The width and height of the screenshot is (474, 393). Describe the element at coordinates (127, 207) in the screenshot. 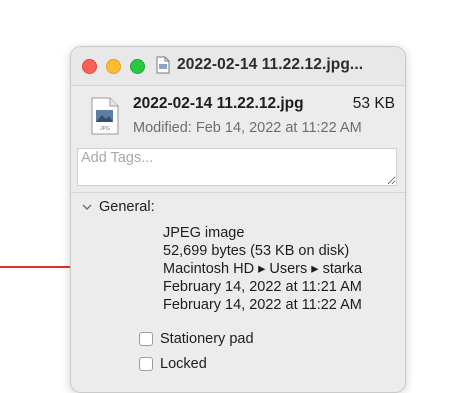

I see `general-section-title: General:` at that location.